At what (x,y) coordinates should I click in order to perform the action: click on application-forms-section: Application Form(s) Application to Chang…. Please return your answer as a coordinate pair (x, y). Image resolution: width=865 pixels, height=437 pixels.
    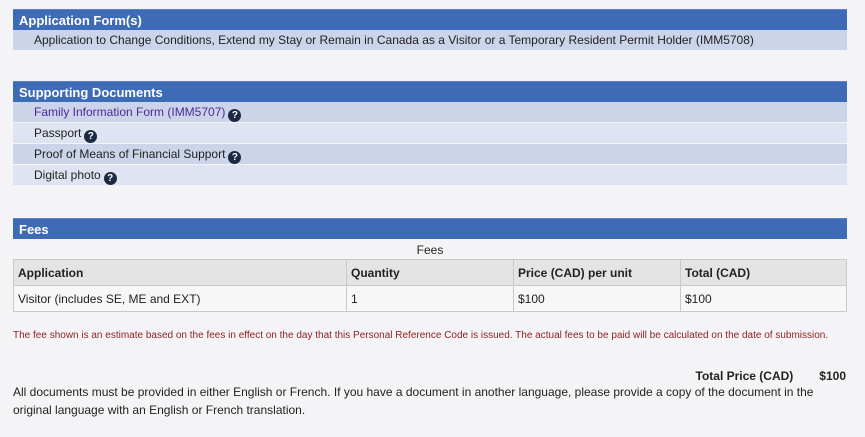
    Looking at the image, I should click on (430, 30).